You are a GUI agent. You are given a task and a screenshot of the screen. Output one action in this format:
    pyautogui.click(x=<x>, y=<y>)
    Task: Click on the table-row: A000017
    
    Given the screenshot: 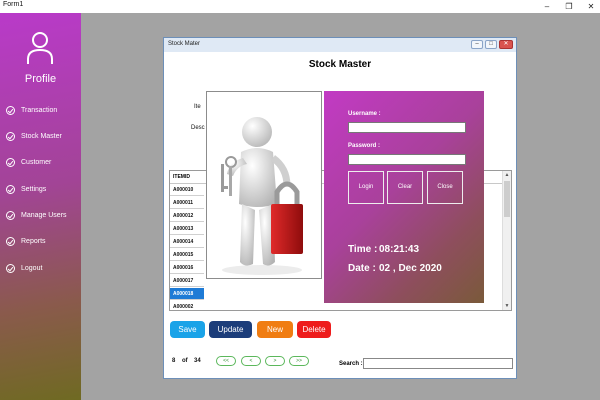 What is the action you would take?
    pyautogui.click(x=187, y=281)
    